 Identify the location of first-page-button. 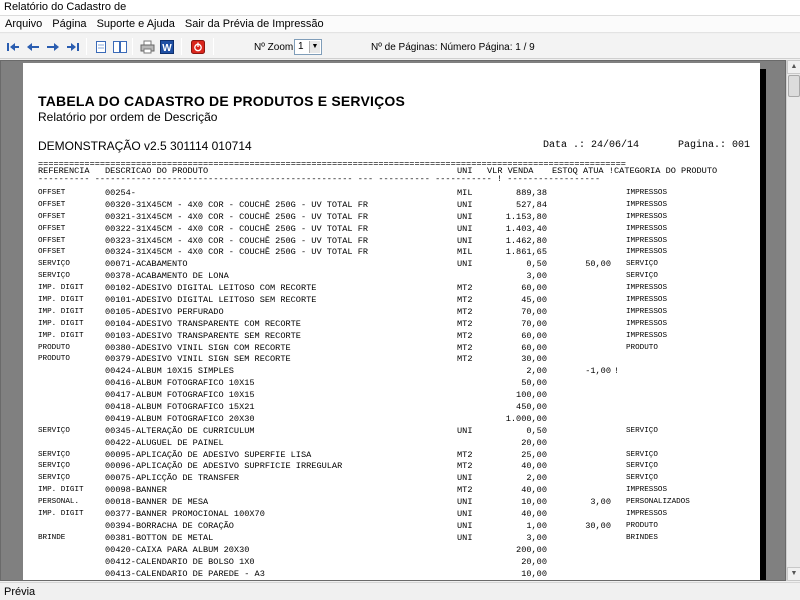
(13, 46).